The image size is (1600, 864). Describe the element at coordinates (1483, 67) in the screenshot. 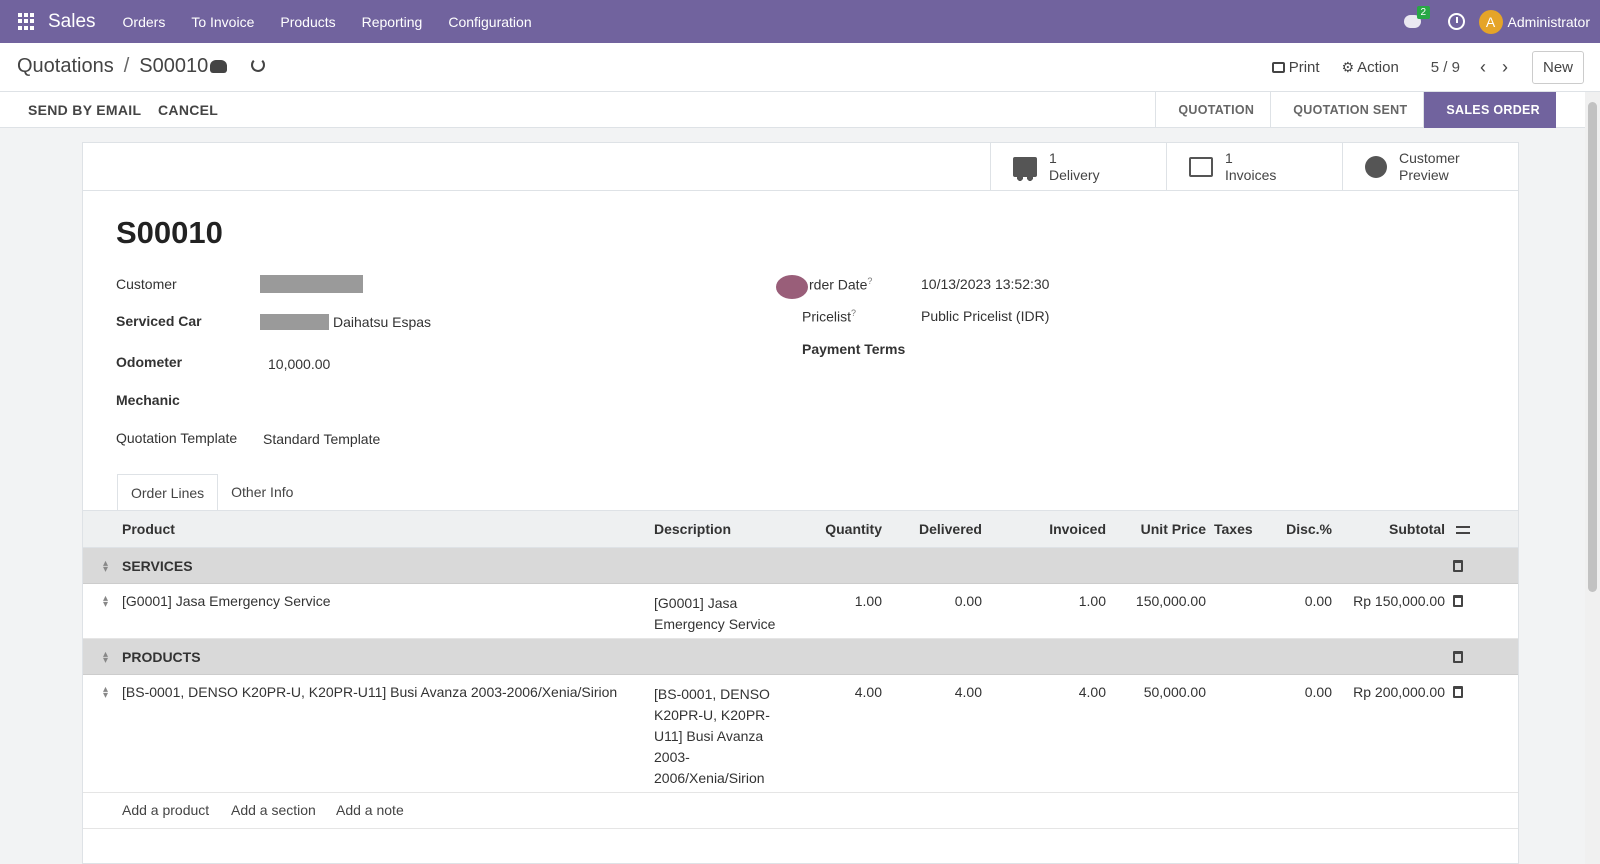

I see `pager-previous-icon: ‹` at that location.